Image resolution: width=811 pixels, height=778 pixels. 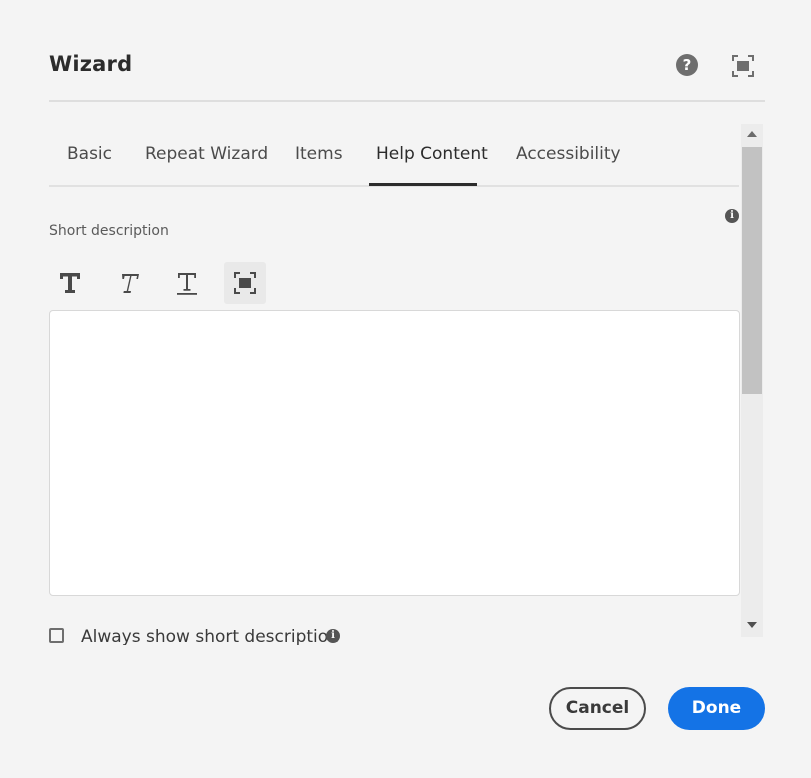 What do you see at coordinates (210, 636) in the screenshot?
I see `always-show-label: Always show short description` at bounding box center [210, 636].